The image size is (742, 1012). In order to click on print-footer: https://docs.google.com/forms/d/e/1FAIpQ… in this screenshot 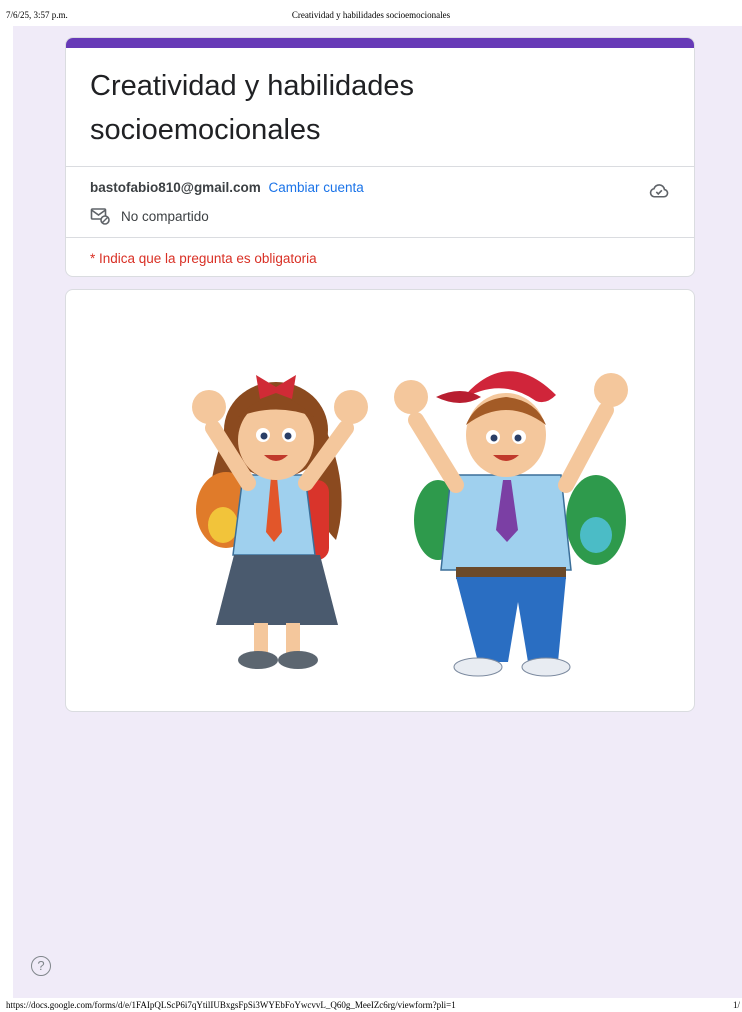, I will do `click(371, 1006)`.